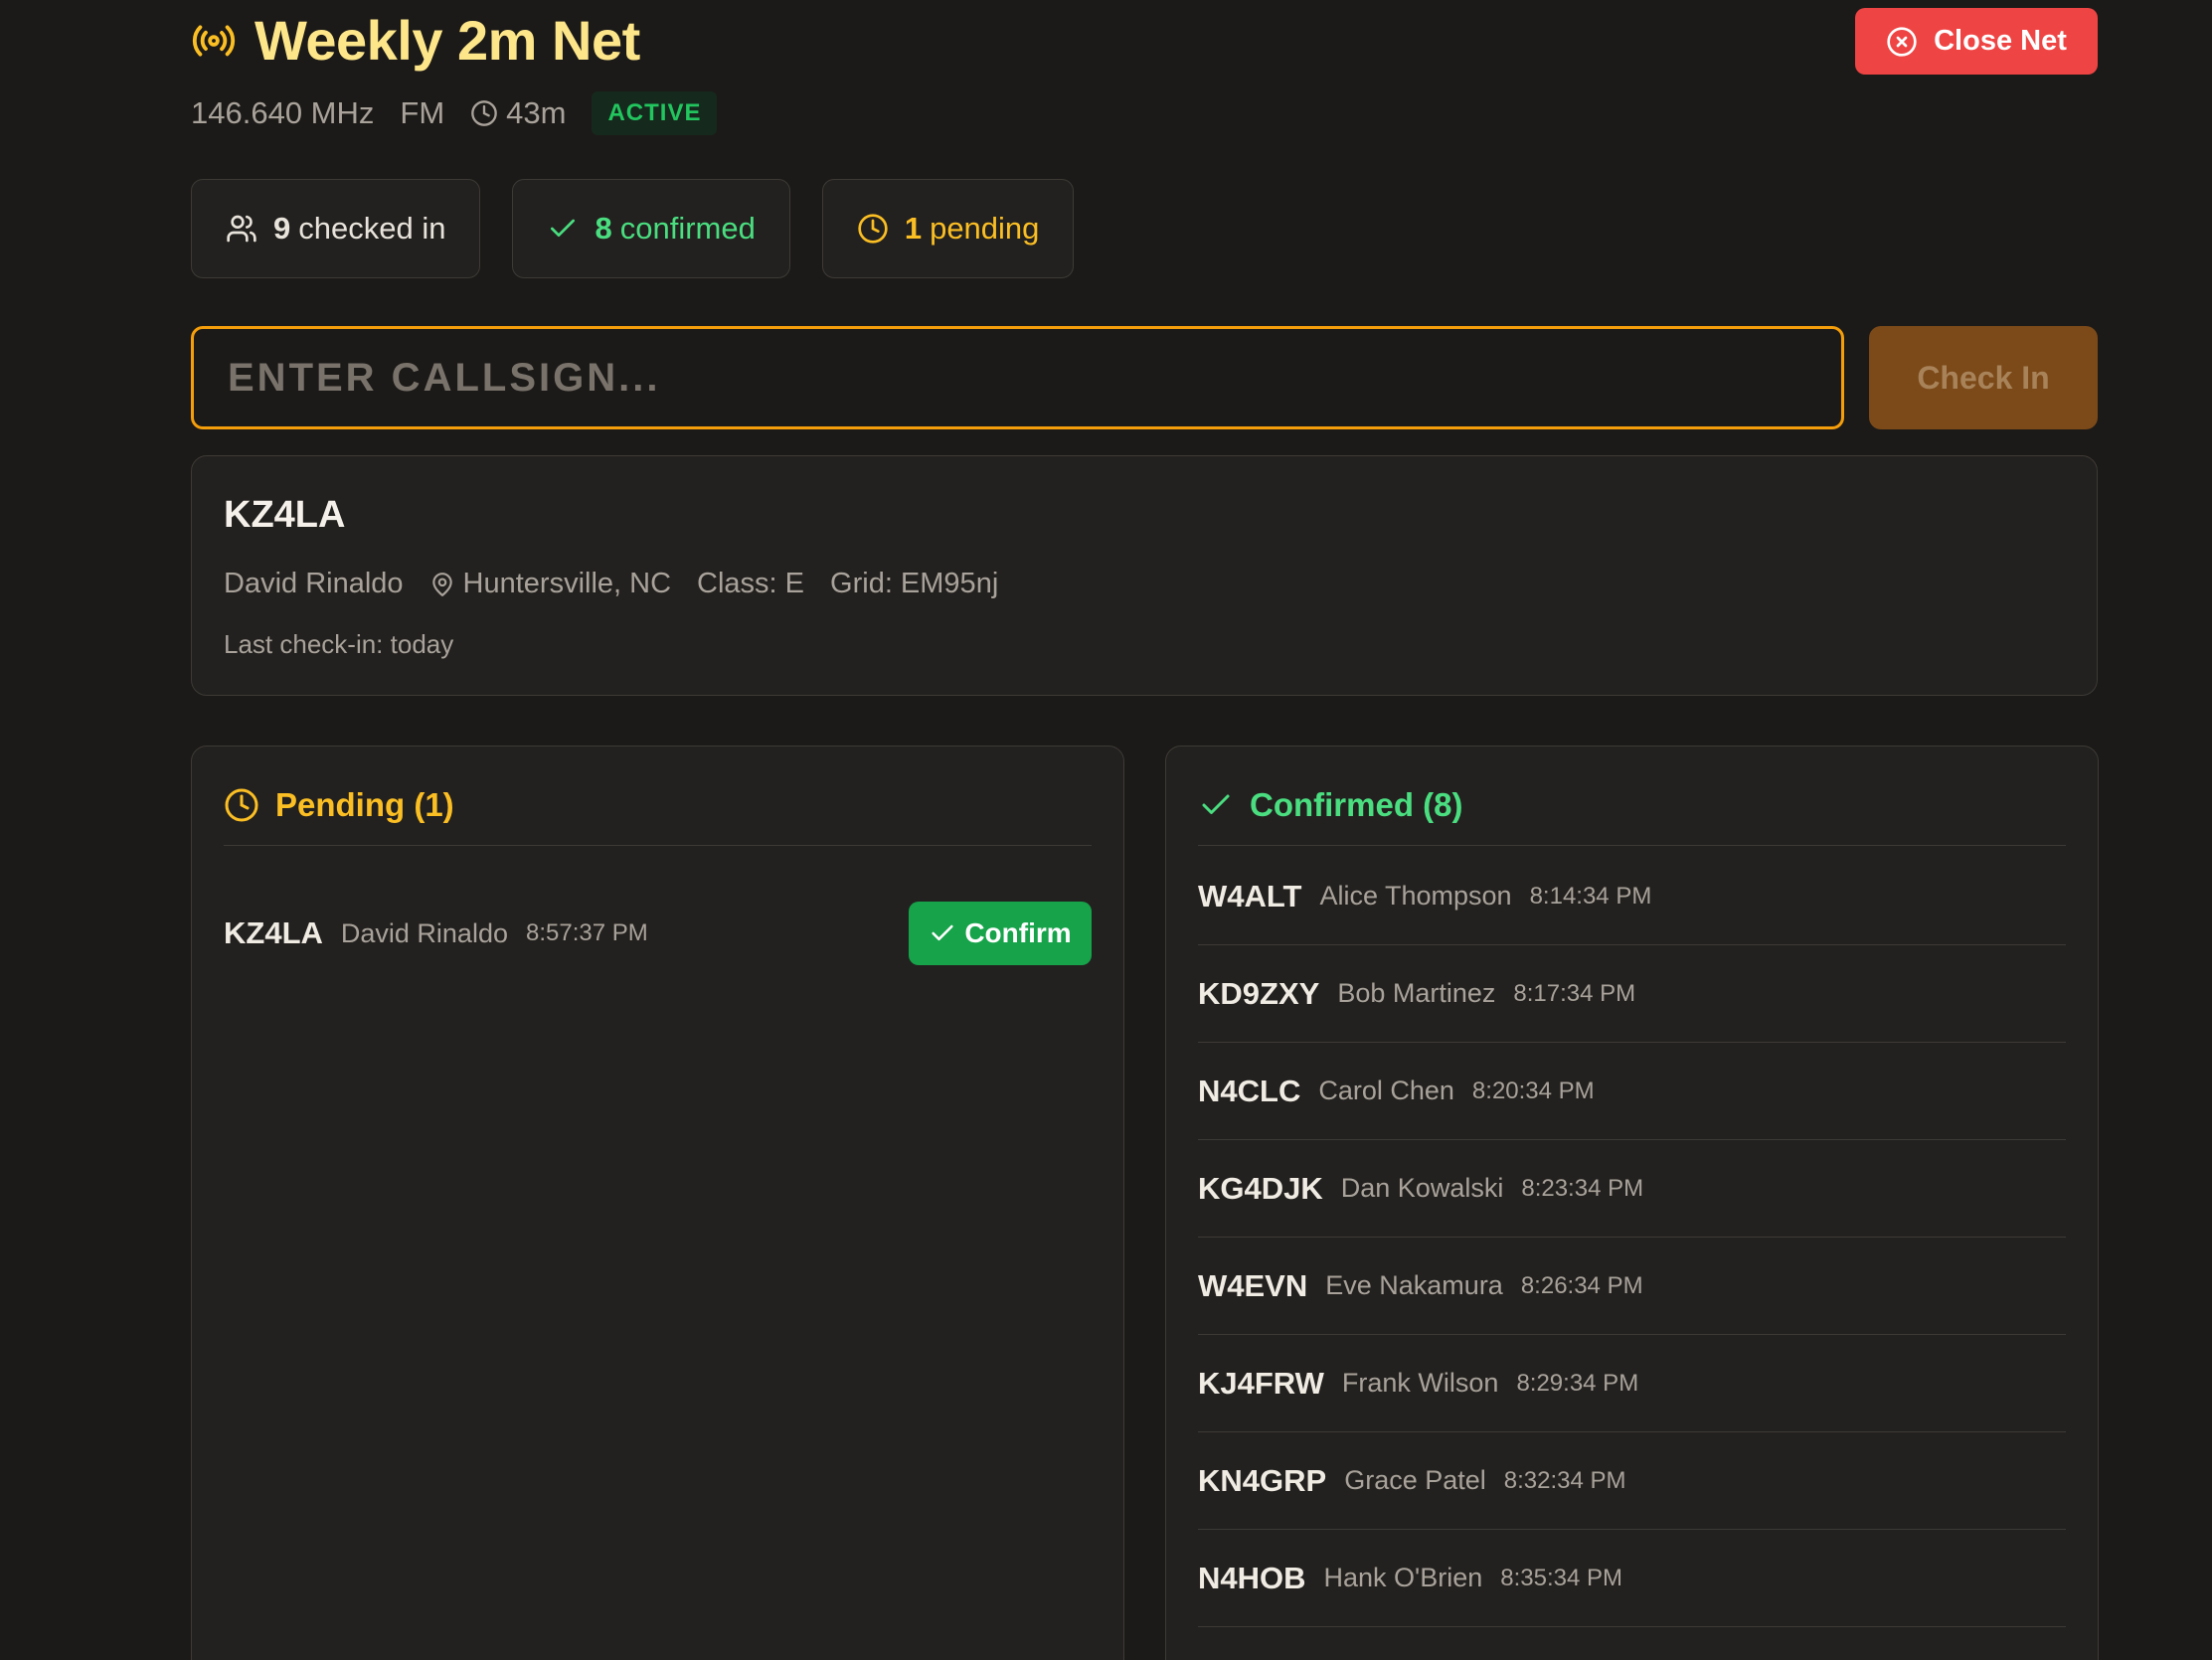 This screenshot has height=1660, width=2212. Describe the element at coordinates (283, 112) in the screenshot. I see `frequency: 146.640 MHz` at that location.